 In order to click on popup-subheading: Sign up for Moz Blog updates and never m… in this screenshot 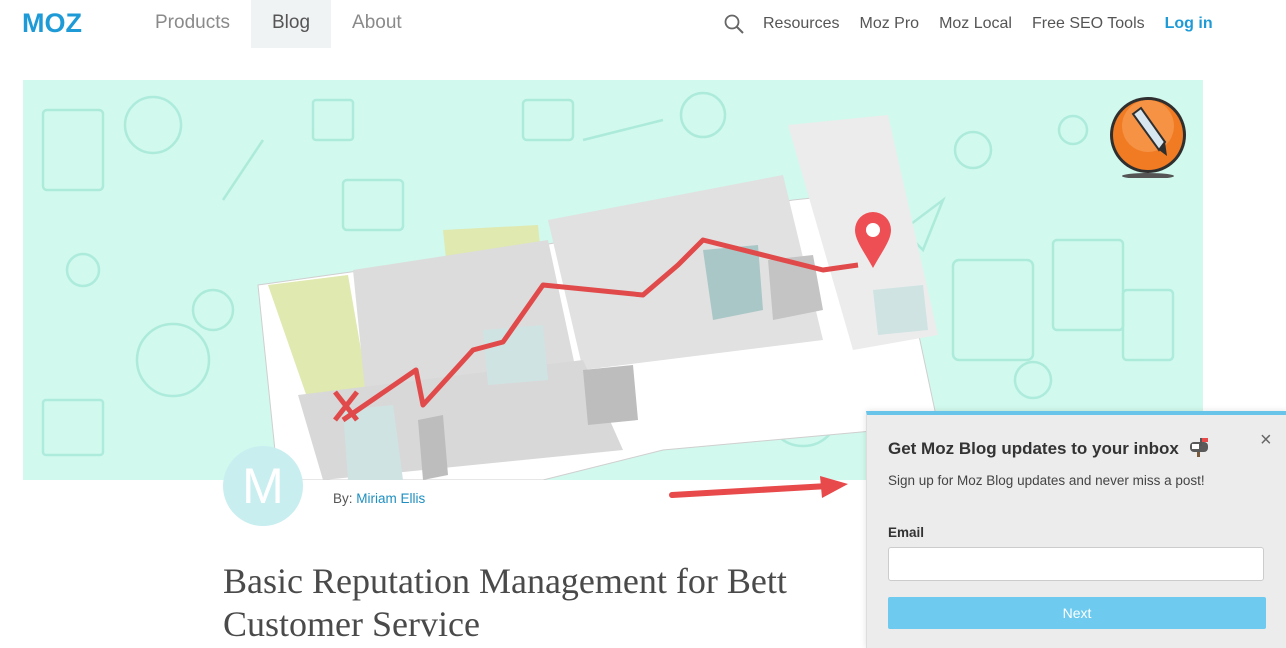, I will do `click(1046, 480)`.